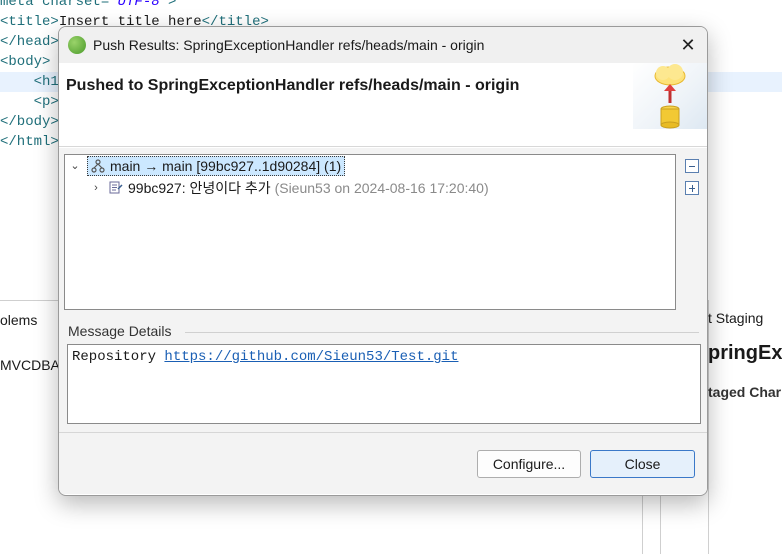 The image size is (782, 554). What do you see at coordinates (116, 187) in the screenshot?
I see `commit-icon` at bounding box center [116, 187].